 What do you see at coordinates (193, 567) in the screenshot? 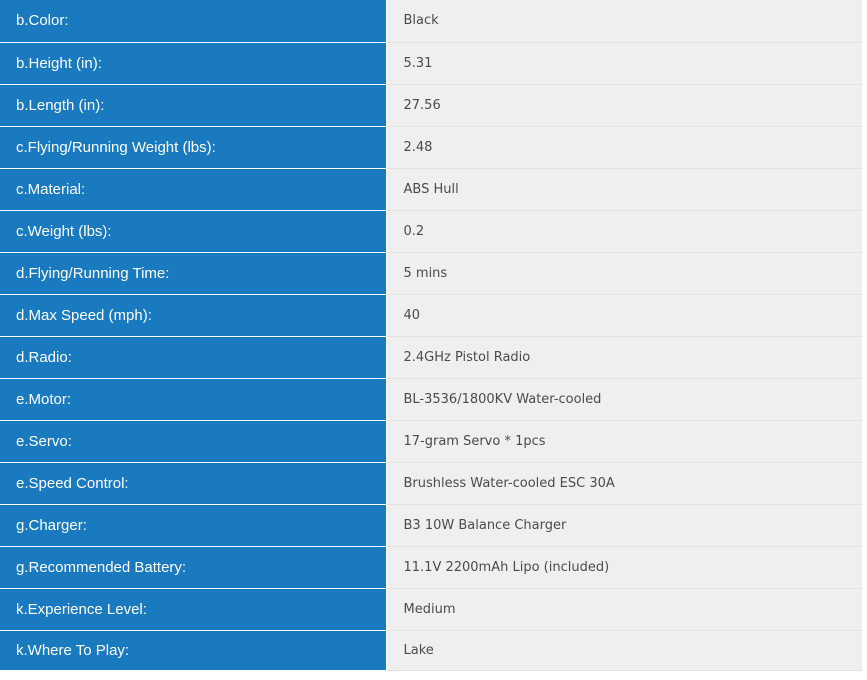
I see `spec-label: g.Recommended Battery:` at bounding box center [193, 567].